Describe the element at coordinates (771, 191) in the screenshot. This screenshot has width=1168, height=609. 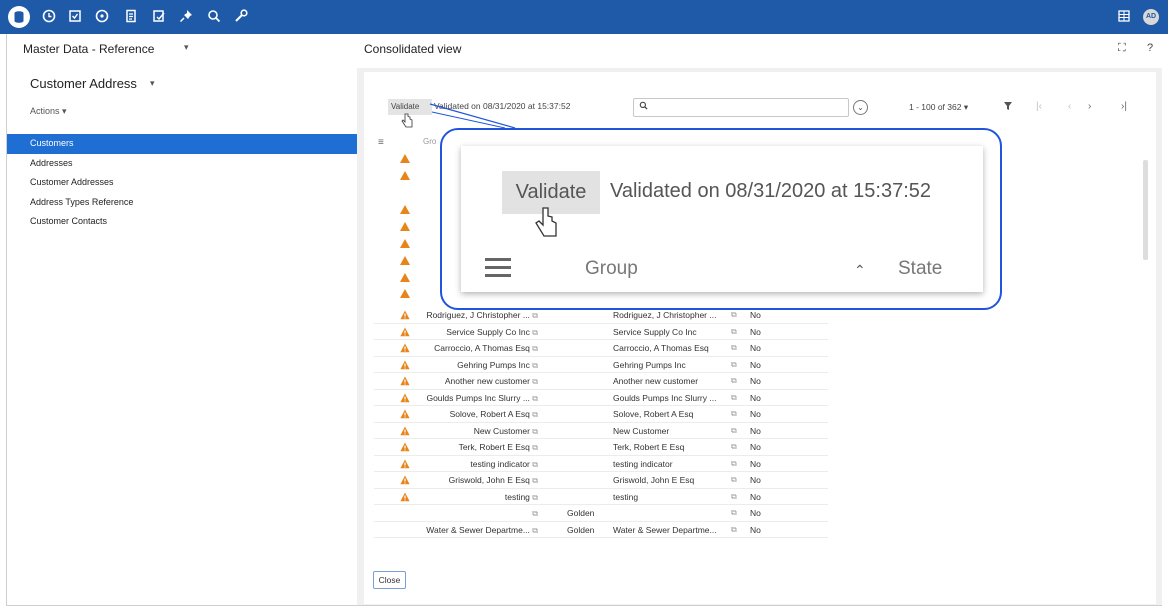
I see `validation-status-zoomed: Validated on 08/31/2020 at 15:37:52` at that location.